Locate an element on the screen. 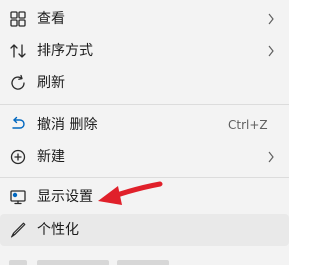  menu-item-sort-by: 排序方式 is located at coordinates (144, 51).